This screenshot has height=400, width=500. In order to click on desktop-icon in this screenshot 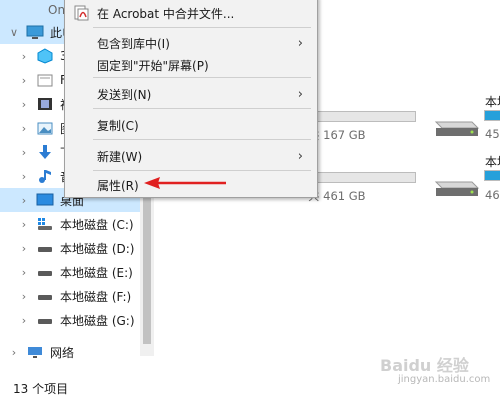, I will do `click(45, 199)`.